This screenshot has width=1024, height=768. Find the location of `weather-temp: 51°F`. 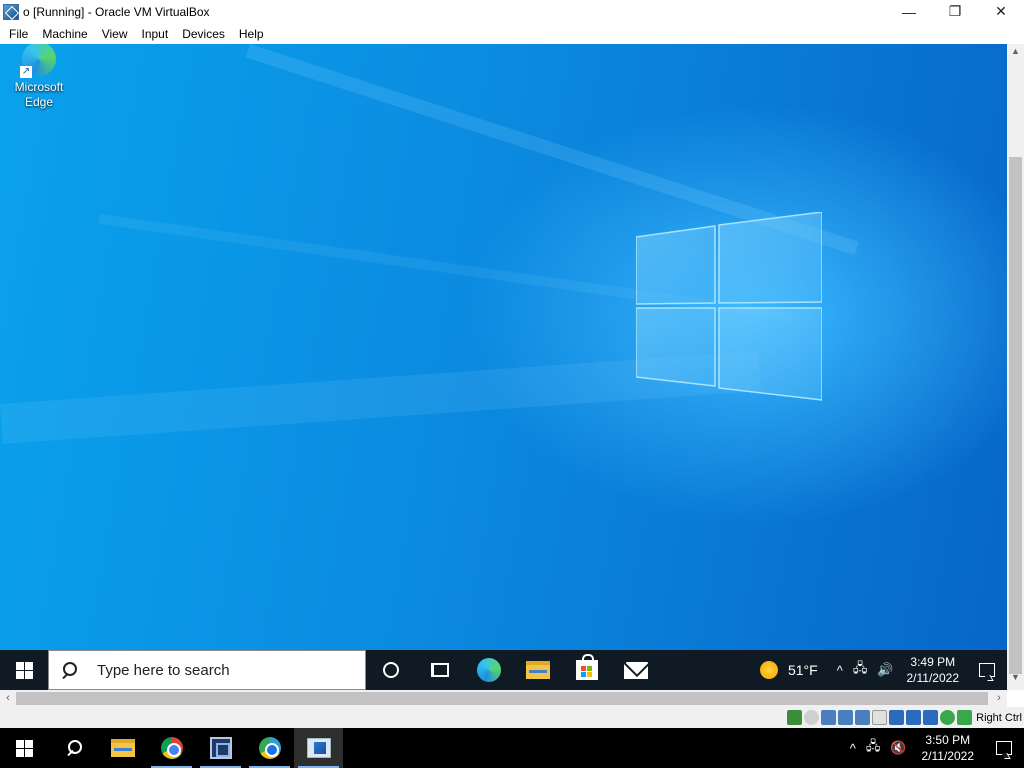

weather-temp: 51°F is located at coordinates (803, 670).